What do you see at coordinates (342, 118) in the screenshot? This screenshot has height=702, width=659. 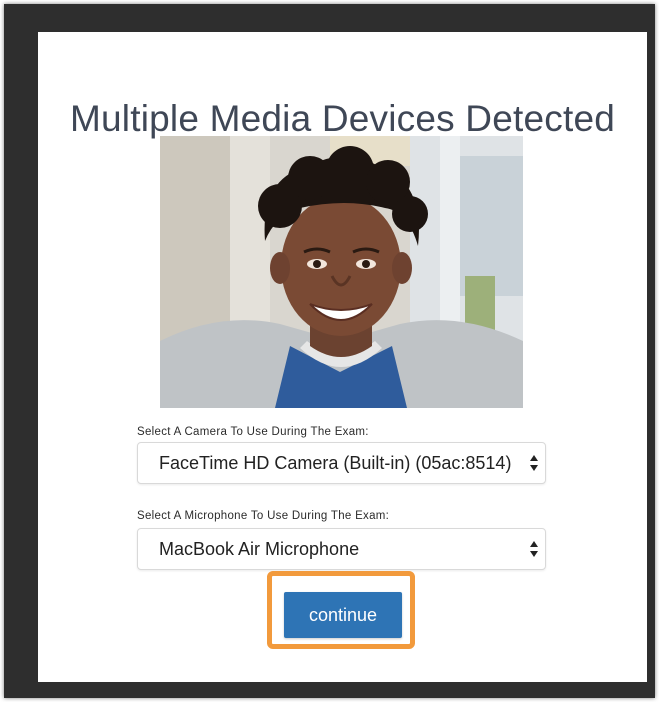 I see `dialog-title: Multiple Media Devices Detected` at bounding box center [342, 118].